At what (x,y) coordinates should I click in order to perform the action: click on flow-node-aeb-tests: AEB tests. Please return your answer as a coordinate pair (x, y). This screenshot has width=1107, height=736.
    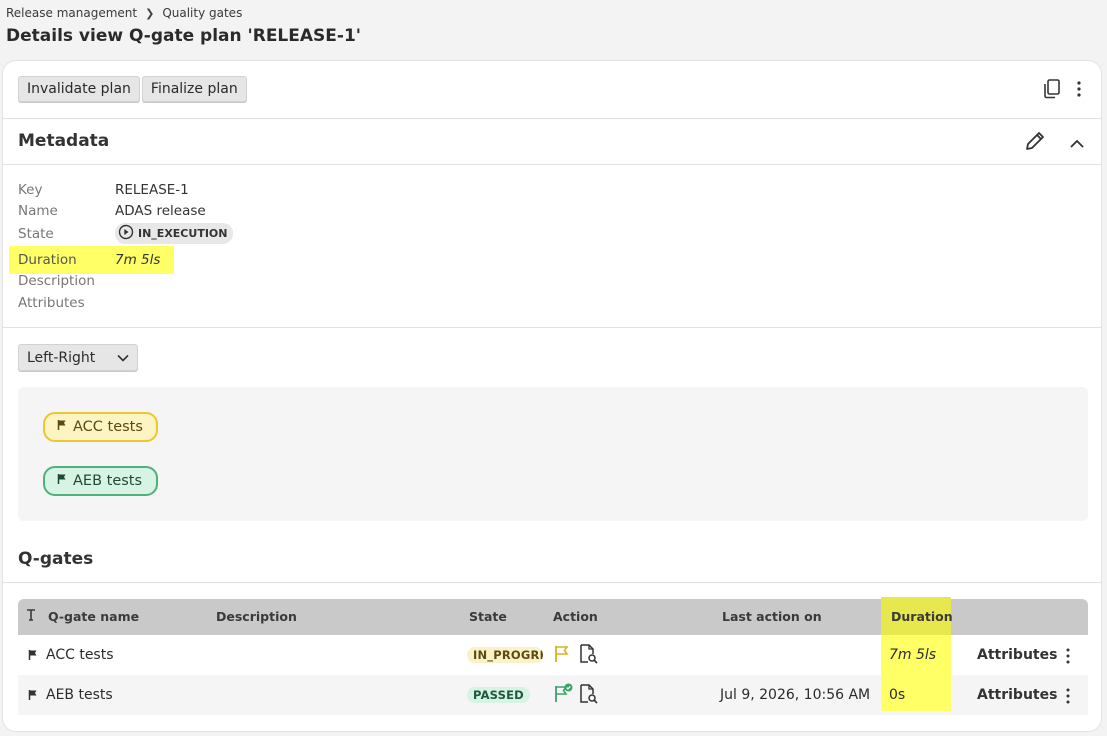
    Looking at the image, I should click on (100, 481).